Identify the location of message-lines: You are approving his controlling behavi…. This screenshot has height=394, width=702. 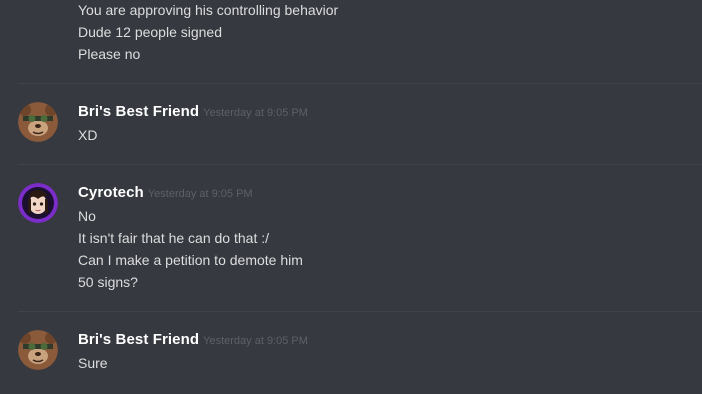
(380, 32).